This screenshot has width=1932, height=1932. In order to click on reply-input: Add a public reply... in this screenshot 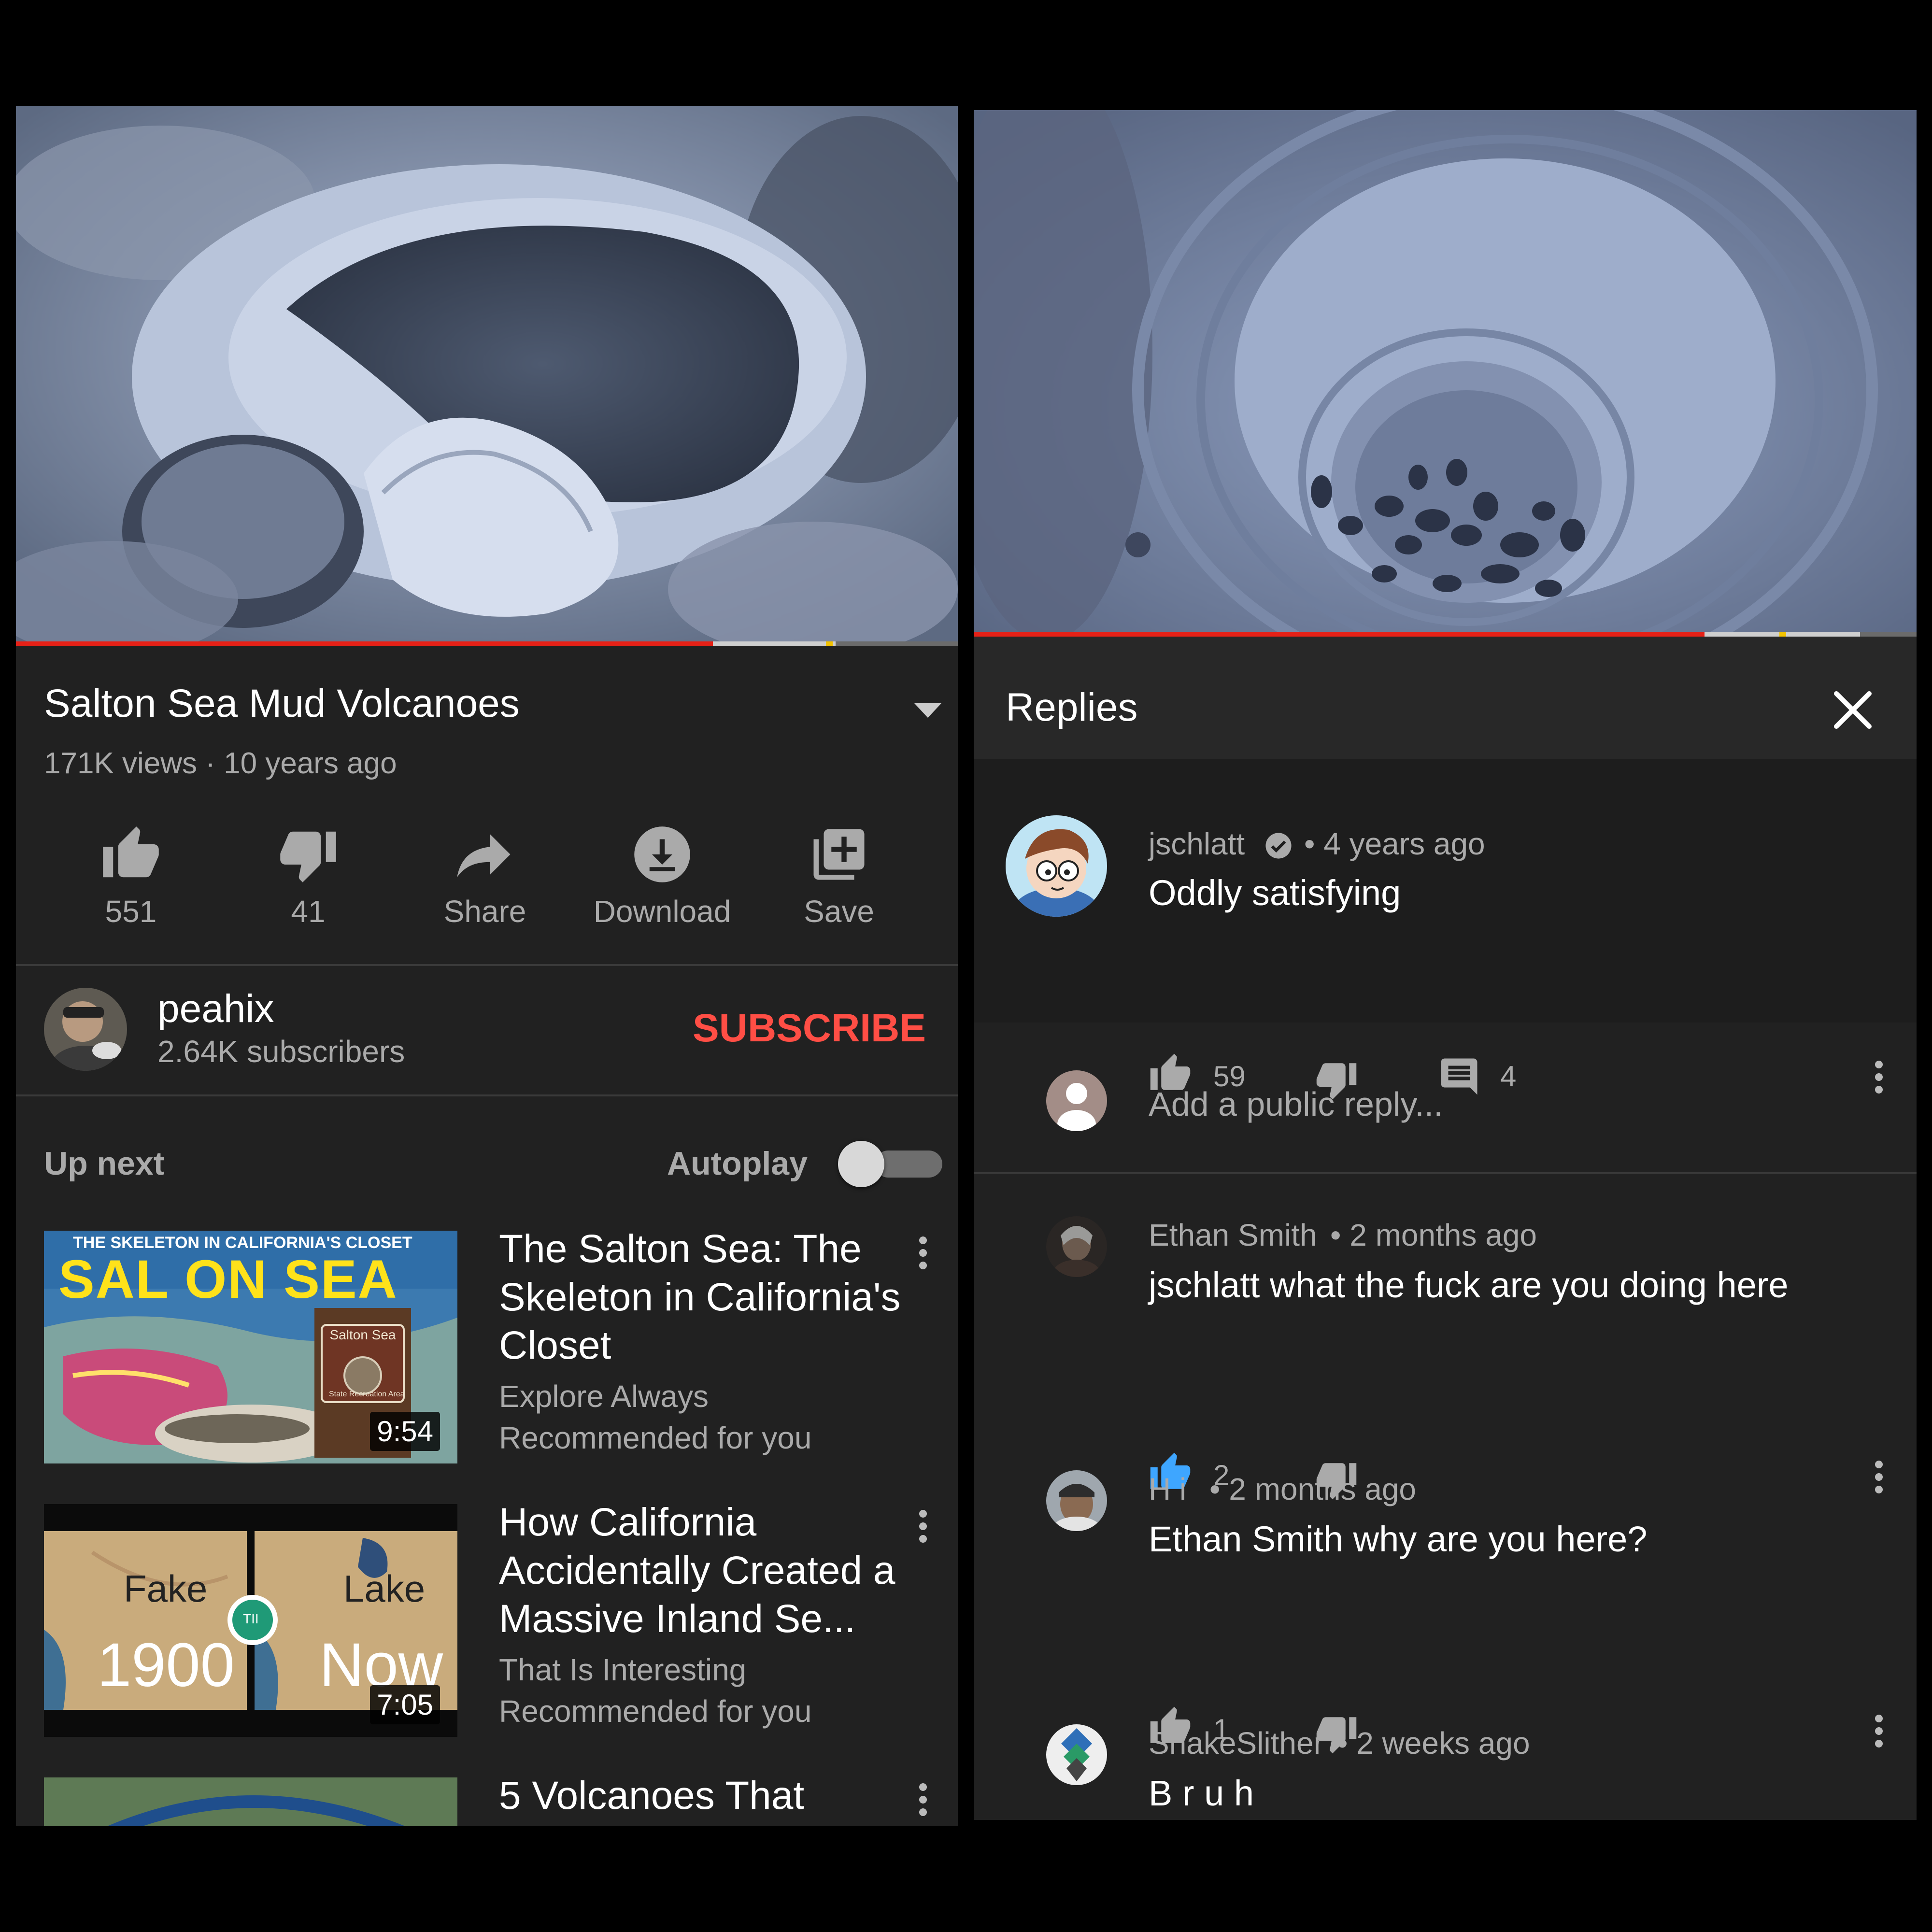, I will do `click(1296, 1104)`.